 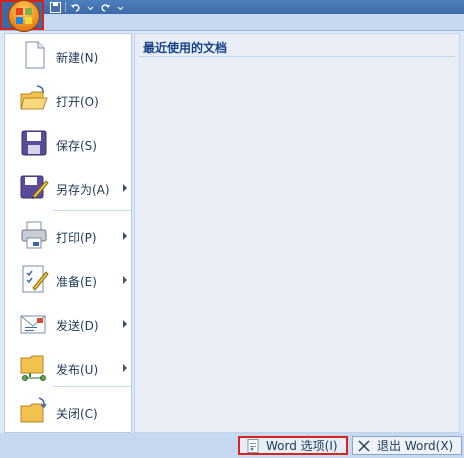 I want to click on menu-item-close-folder: 关闭(C), so click(x=71, y=412).